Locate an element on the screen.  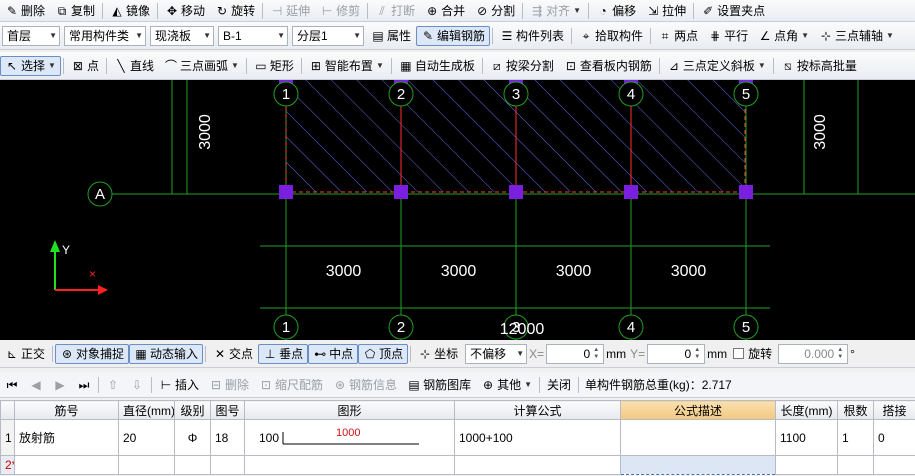
rotate-angle-field: 0.000 ▲ ▼ is located at coordinates (813, 353).